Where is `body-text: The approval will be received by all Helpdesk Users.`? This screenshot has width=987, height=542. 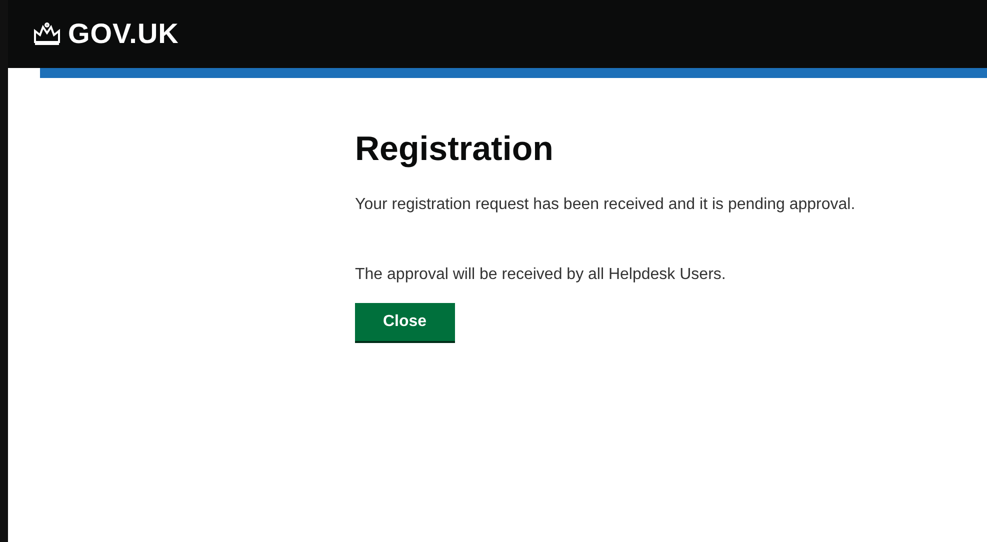 body-text: The approval will be received by all Helpdesk Users. is located at coordinates (541, 275).